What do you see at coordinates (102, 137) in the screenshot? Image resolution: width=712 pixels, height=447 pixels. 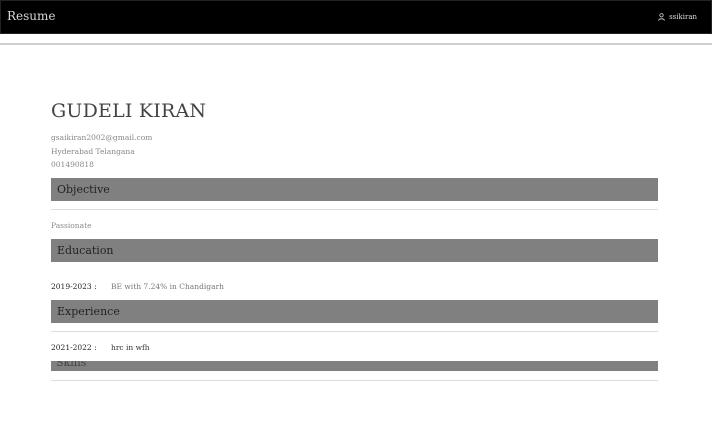 I see `contact-email: gsaikiran2002@gmail.com` at bounding box center [102, 137].